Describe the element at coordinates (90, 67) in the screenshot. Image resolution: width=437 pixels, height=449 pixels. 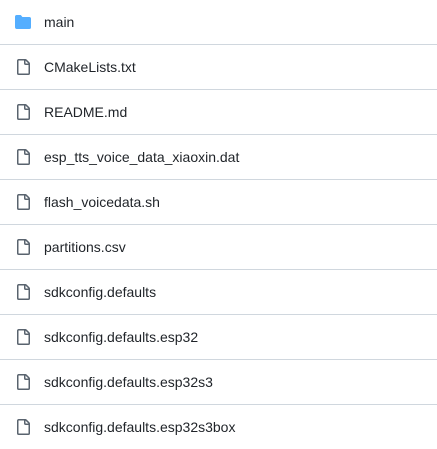
I see `item-name: CMakeLists.txt` at that location.